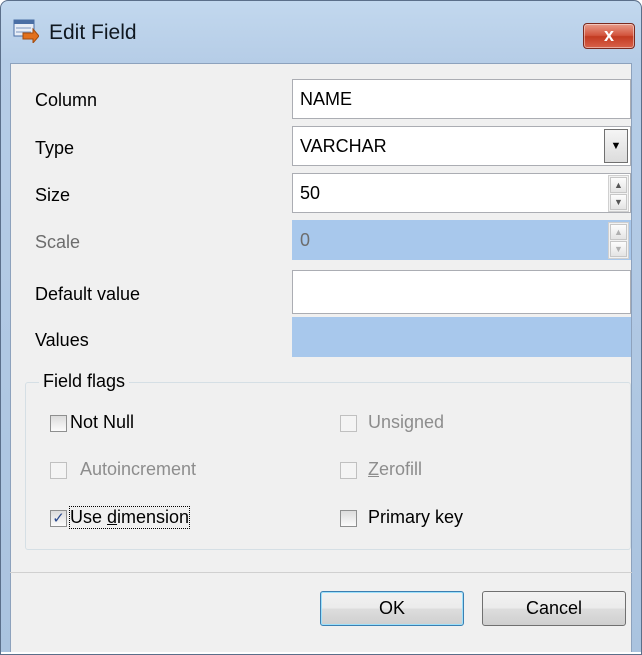 The height and width of the screenshot is (655, 642). I want to click on close-icon: x, so click(608, 35).